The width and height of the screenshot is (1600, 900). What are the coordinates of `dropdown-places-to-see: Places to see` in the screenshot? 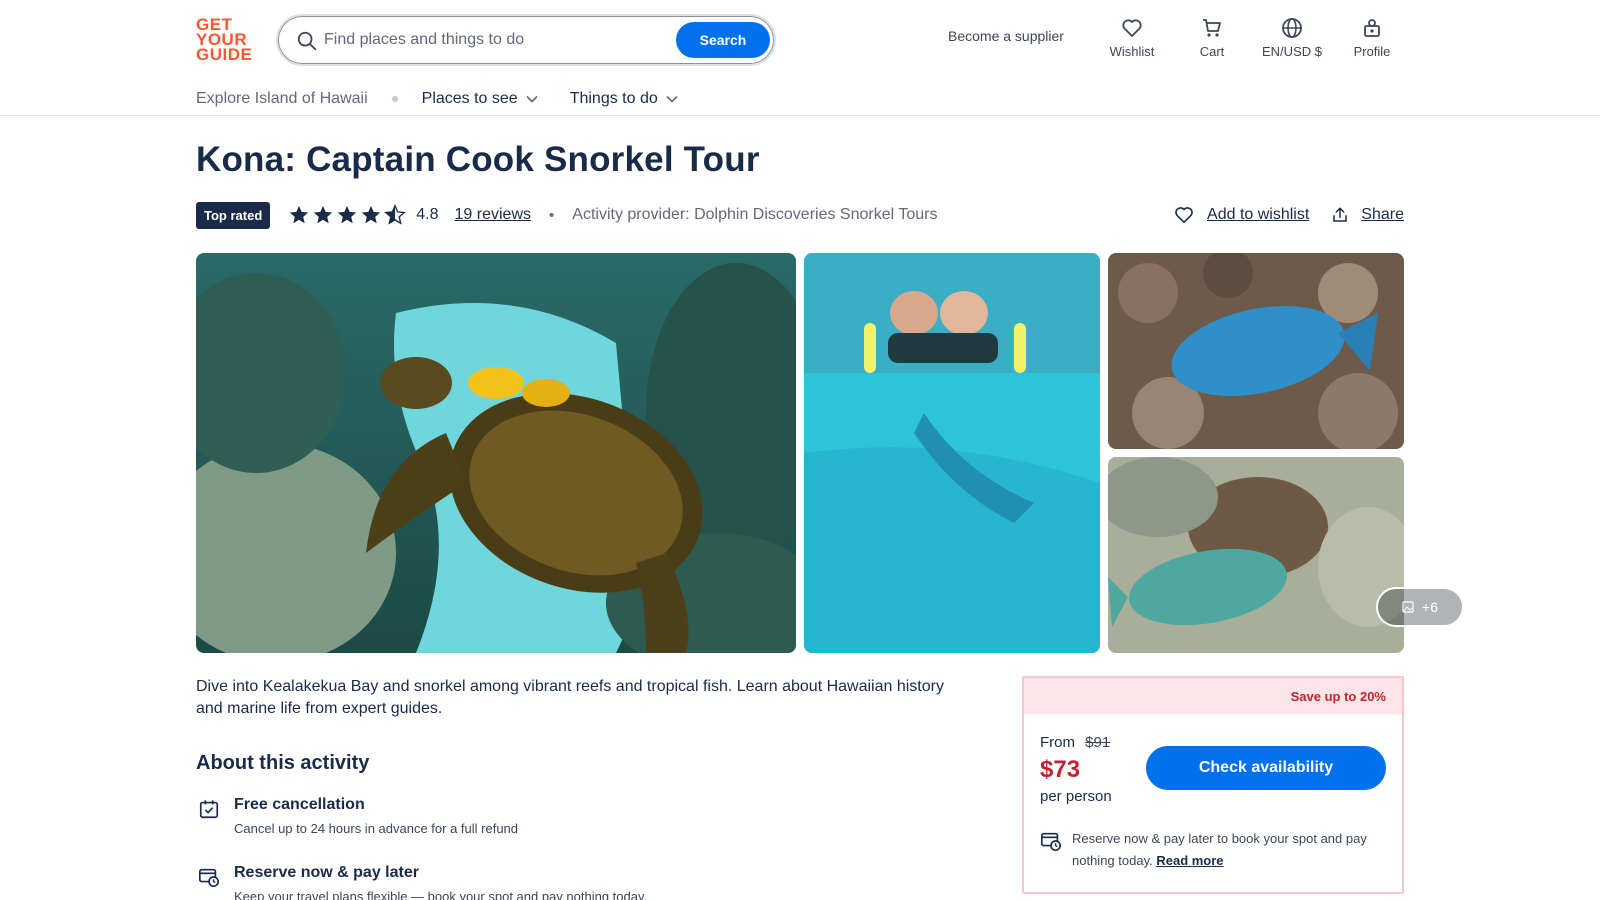 It's located at (480, 99).